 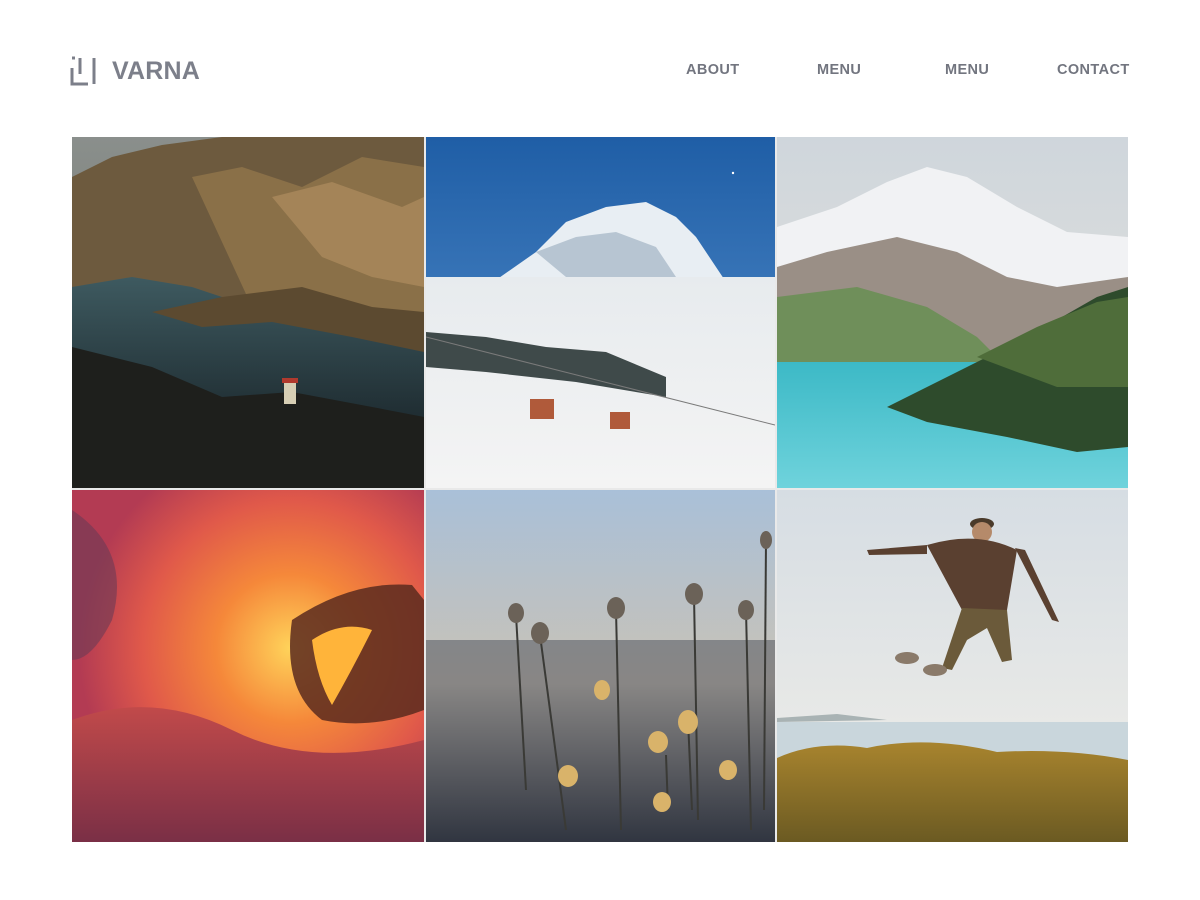 What do you see at coordinates (600, 666) in the screenshot?
I see `gallery-photo-backlit-flowers` at bounding box center [600, 666].